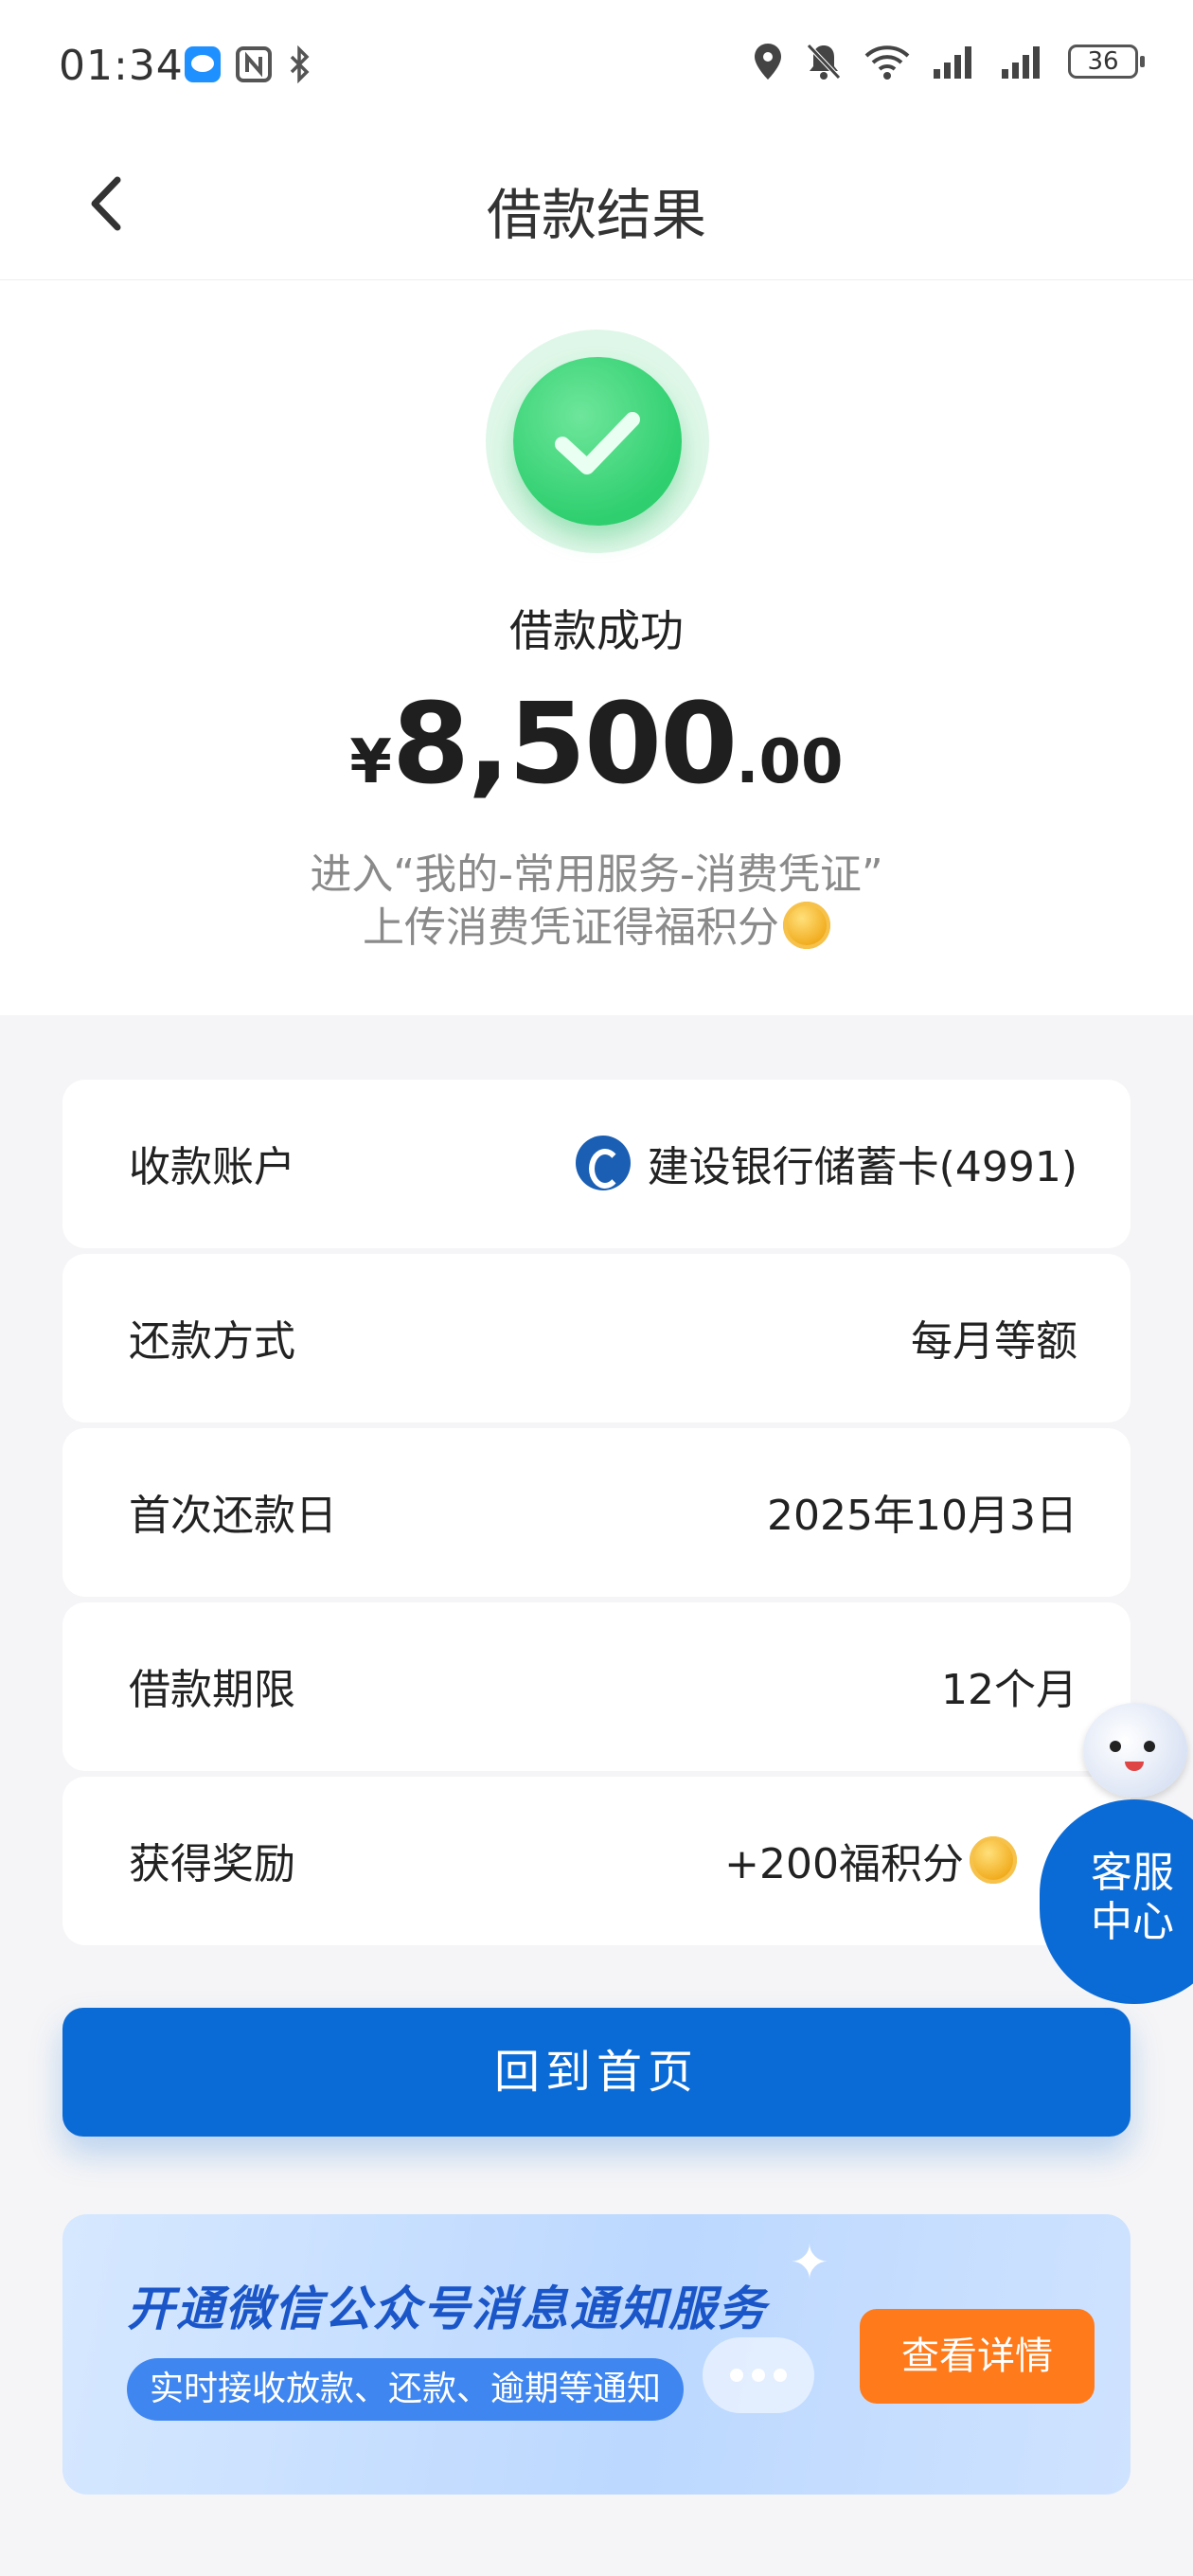 This screenshot has width=1193, height=2576. Describe the element at coordinates (596, 2354) in the screenshot. I see `wechat-notify-banner: ✦ 开通微信公众号消息通知服务 实时接收放款、还款、逾期等通知 查看详情` at that location.